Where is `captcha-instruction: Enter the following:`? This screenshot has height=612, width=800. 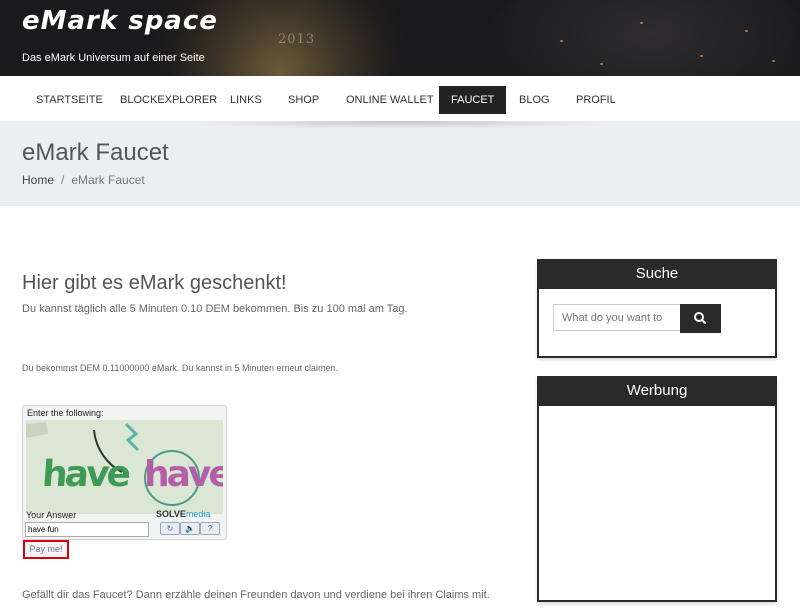 captcha-instruction: Enter the following: is located at coordinates (65, 413).